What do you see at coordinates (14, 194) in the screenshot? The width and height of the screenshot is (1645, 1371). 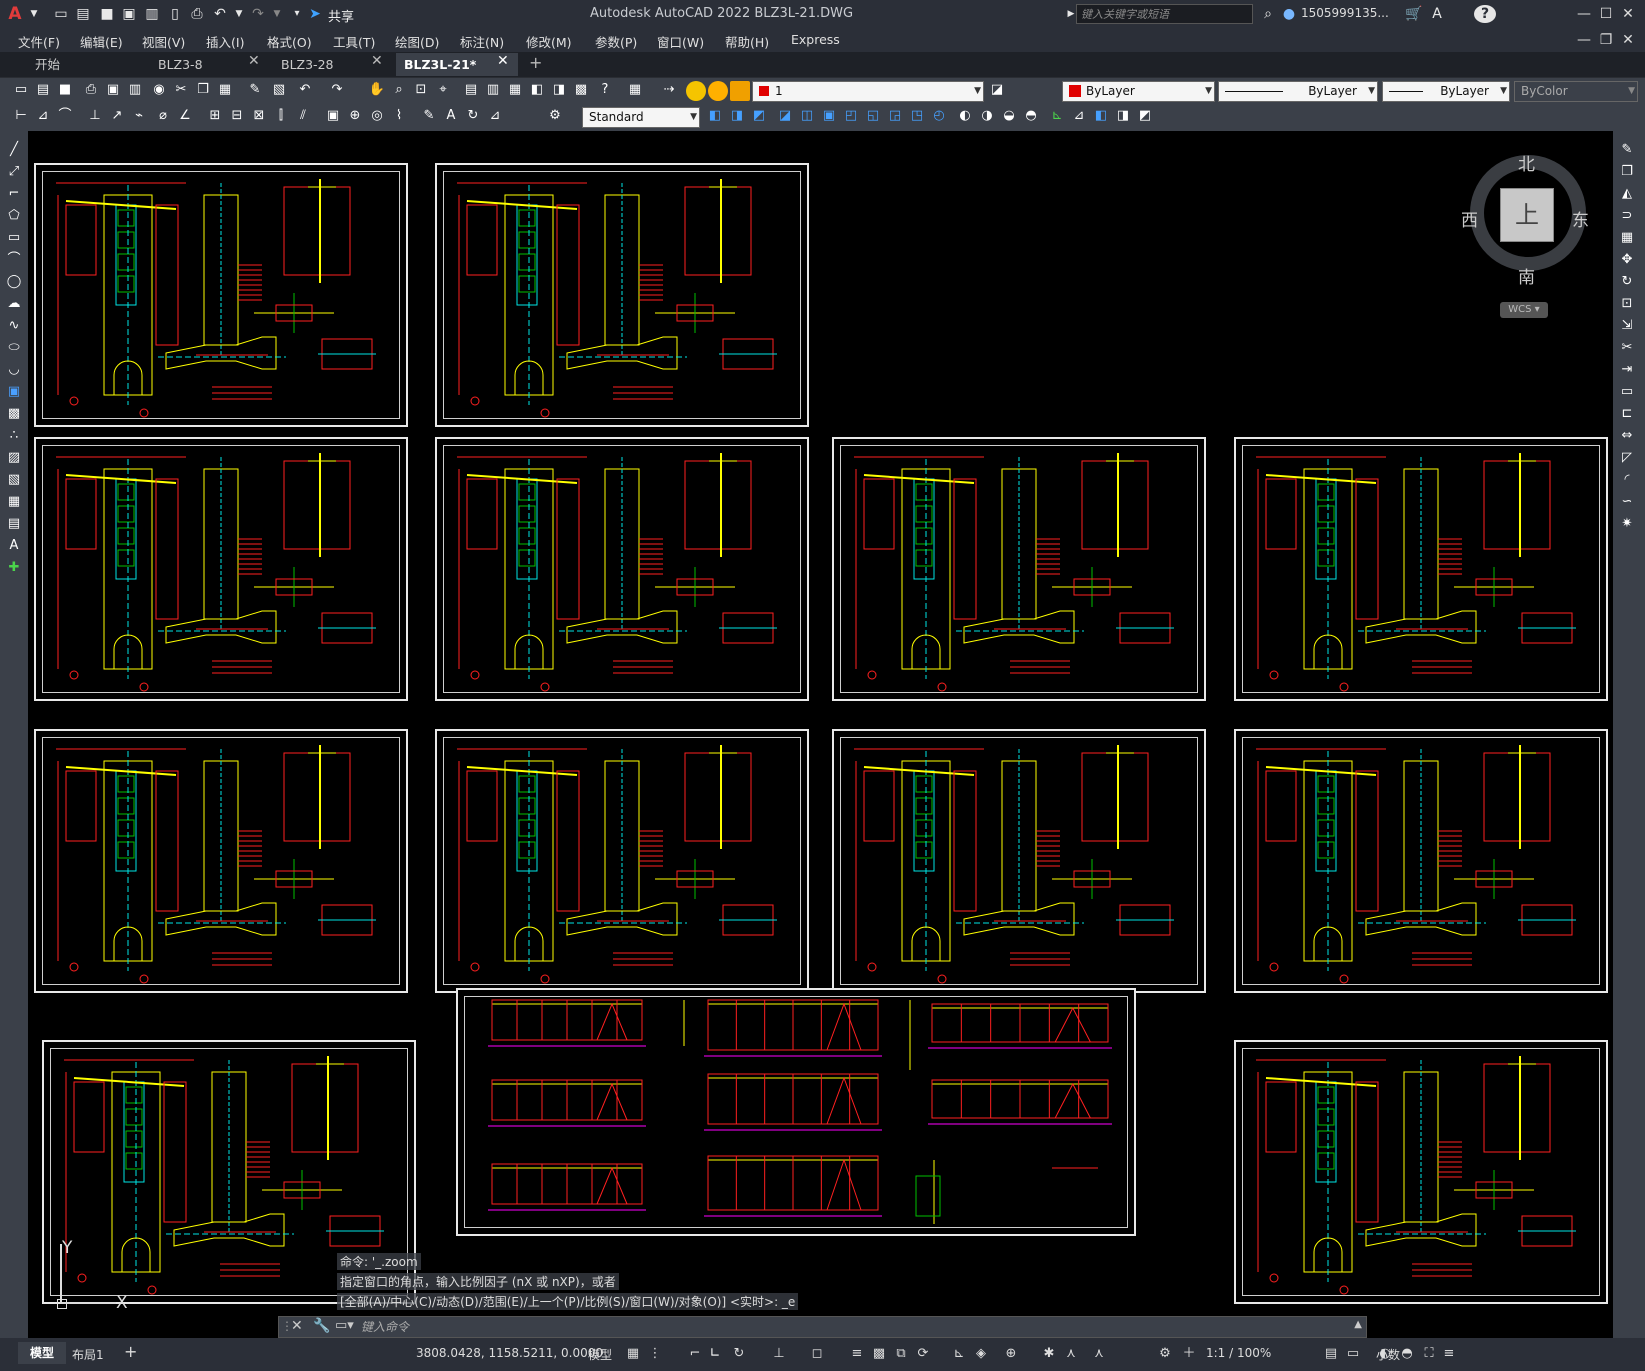 I see `polyline-icon: ⌐` at bounding box center [14, 194].